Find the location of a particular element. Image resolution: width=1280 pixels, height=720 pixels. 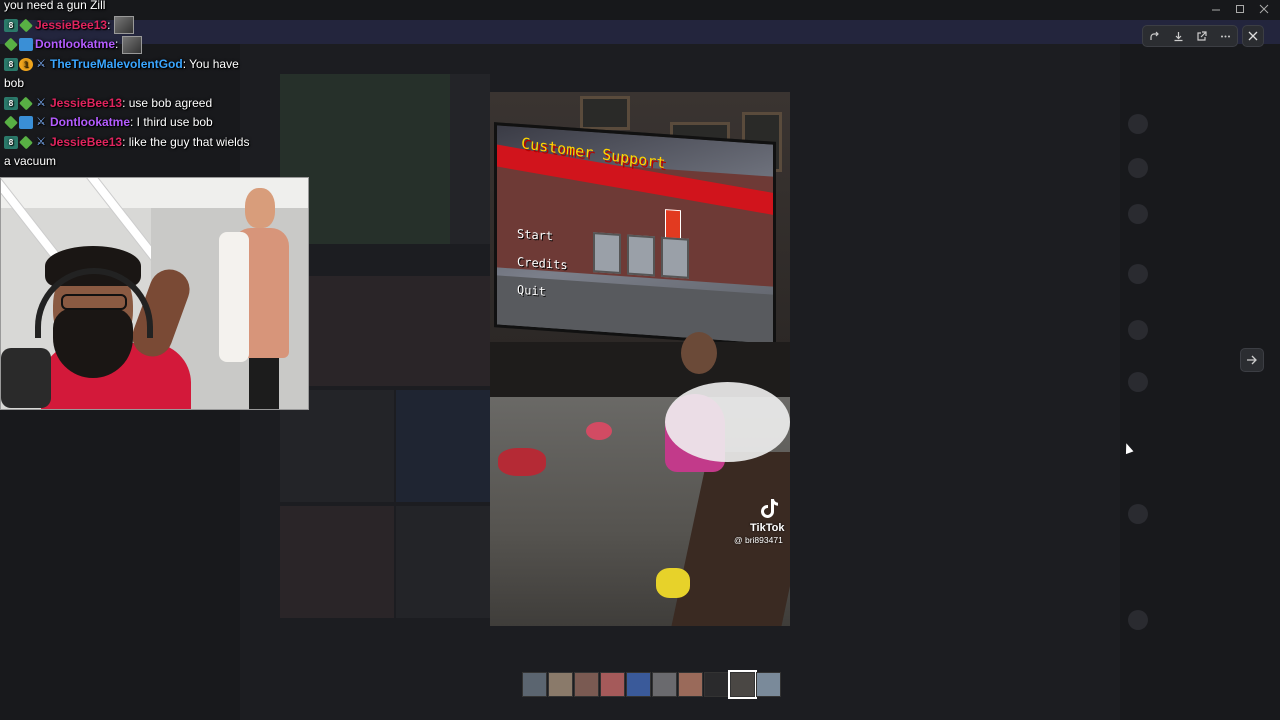

next-media-button is located at coordinates (1252, 360).